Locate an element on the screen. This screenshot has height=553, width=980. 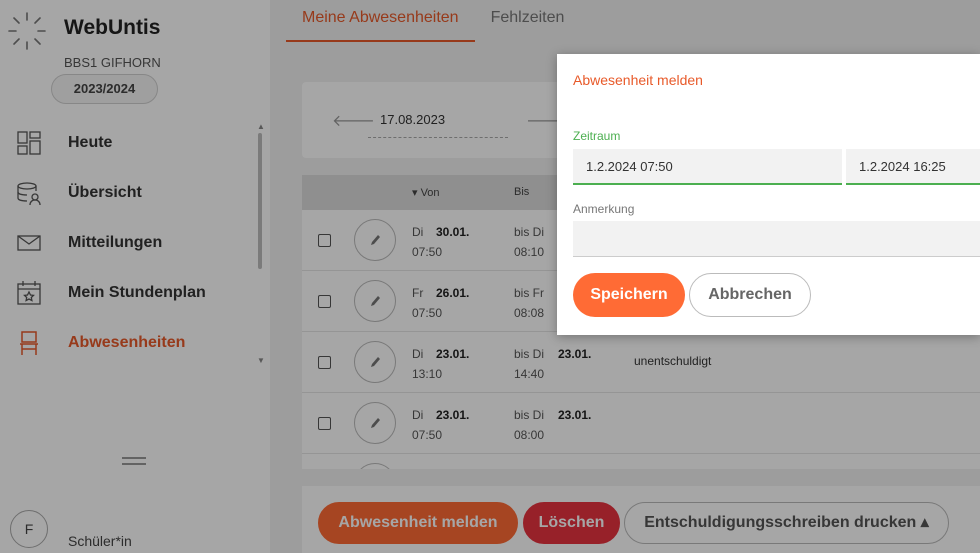
zeitraum-label: Zeitraum is located at coordinates (597, 136).